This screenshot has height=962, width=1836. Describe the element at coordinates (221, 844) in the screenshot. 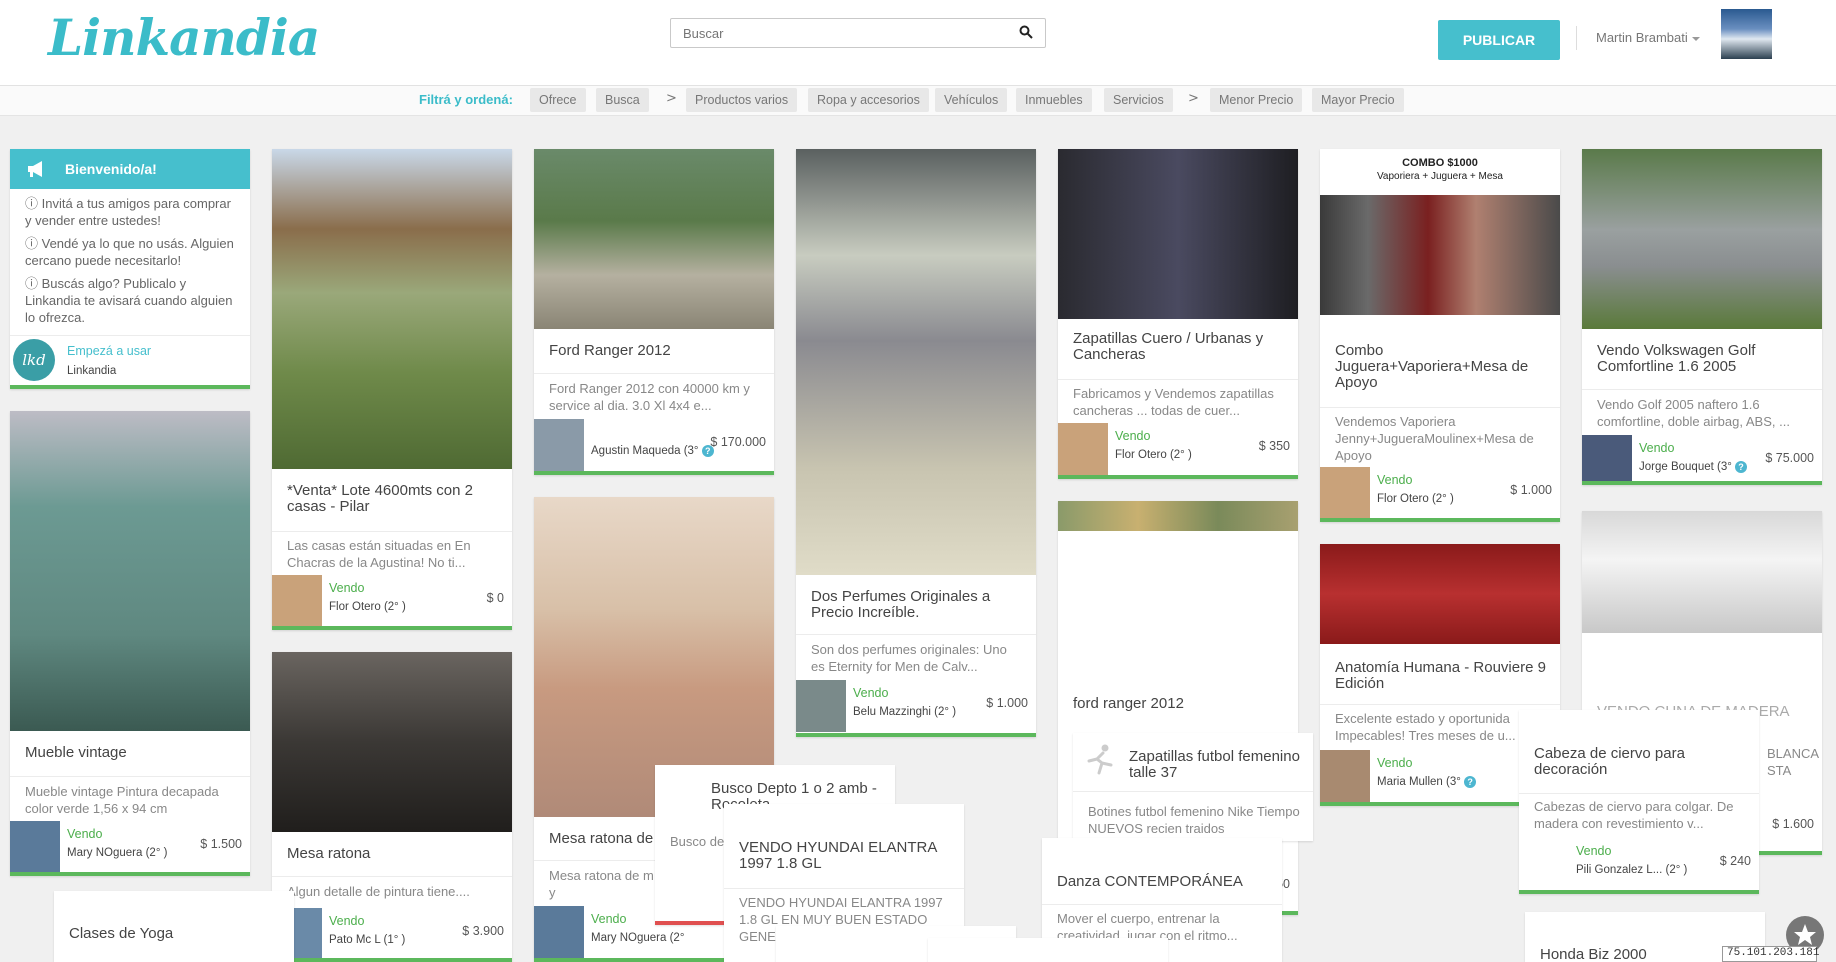

I see `listing-price: $ 1.500` at that location.